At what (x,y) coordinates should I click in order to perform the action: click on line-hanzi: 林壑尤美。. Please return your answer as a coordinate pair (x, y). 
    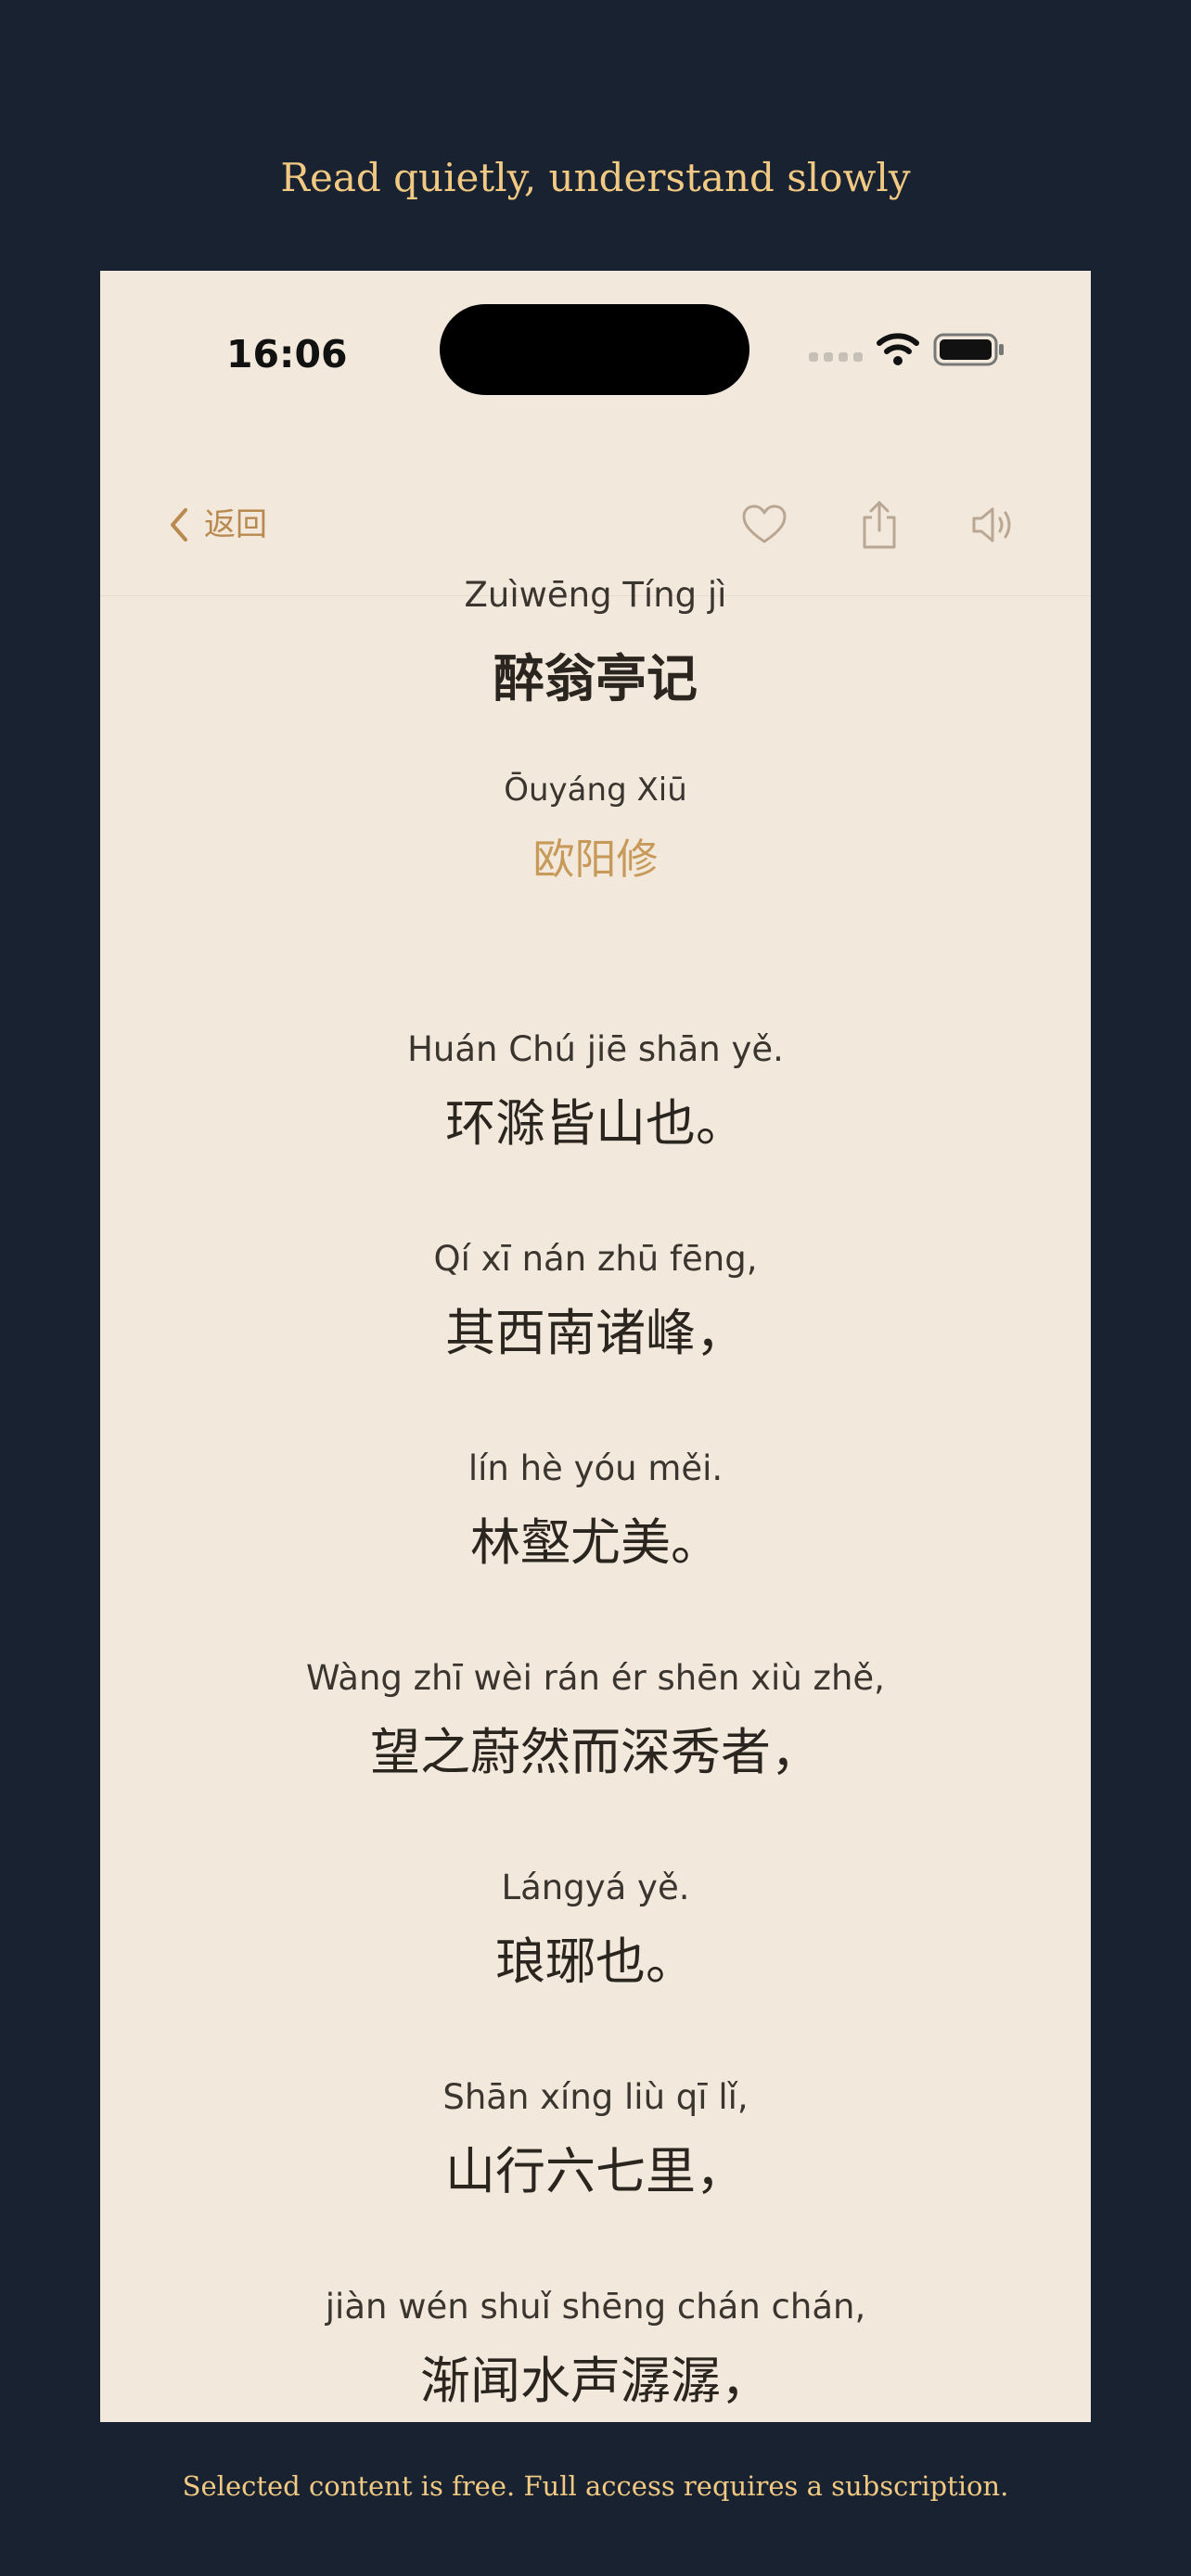
    Looking at the image, I should click on (595, 1542).